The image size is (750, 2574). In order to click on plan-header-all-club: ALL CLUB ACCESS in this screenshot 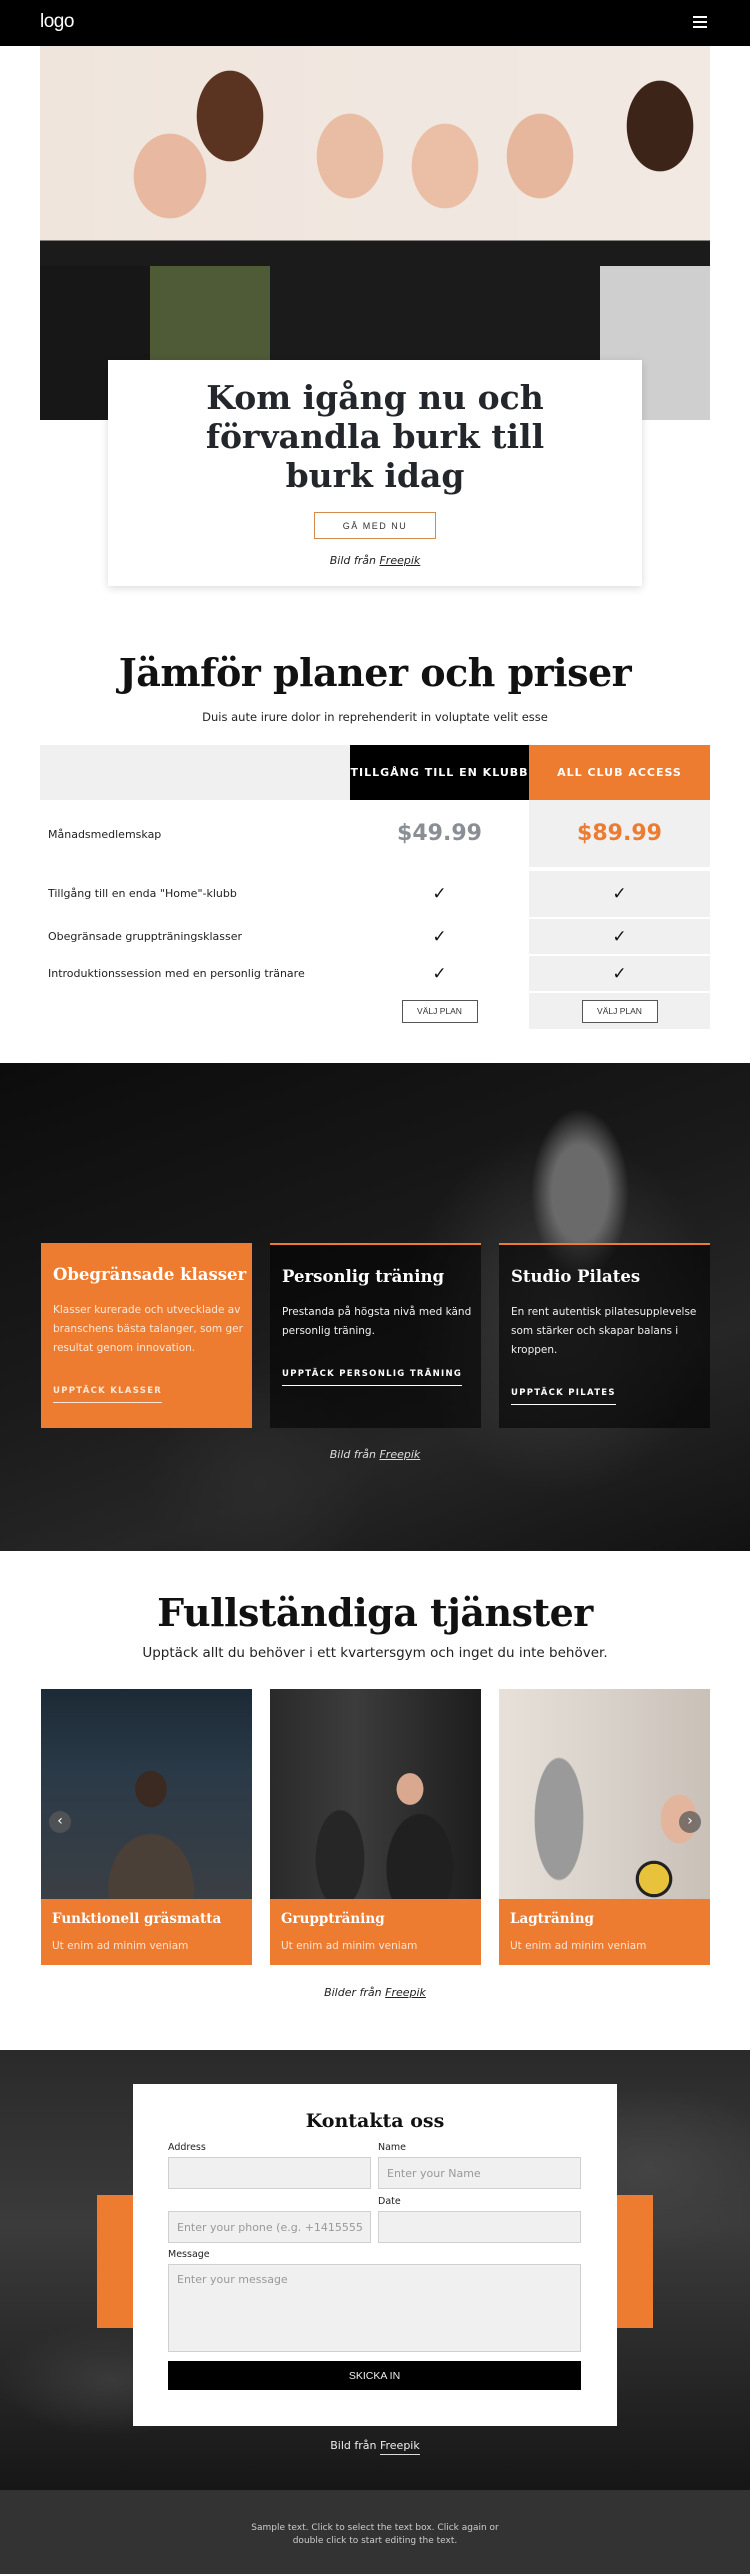, I will do `click(619, 772)`.